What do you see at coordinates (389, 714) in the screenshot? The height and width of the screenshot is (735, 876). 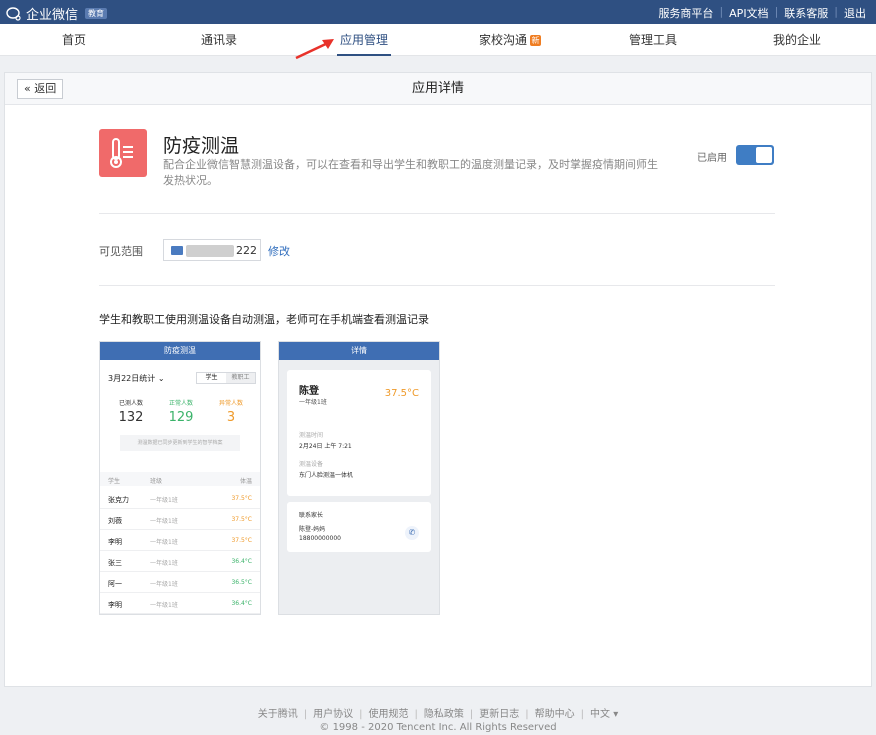 I see `footer-usage-rules: 使用规范` at bounding box center [389, 714].